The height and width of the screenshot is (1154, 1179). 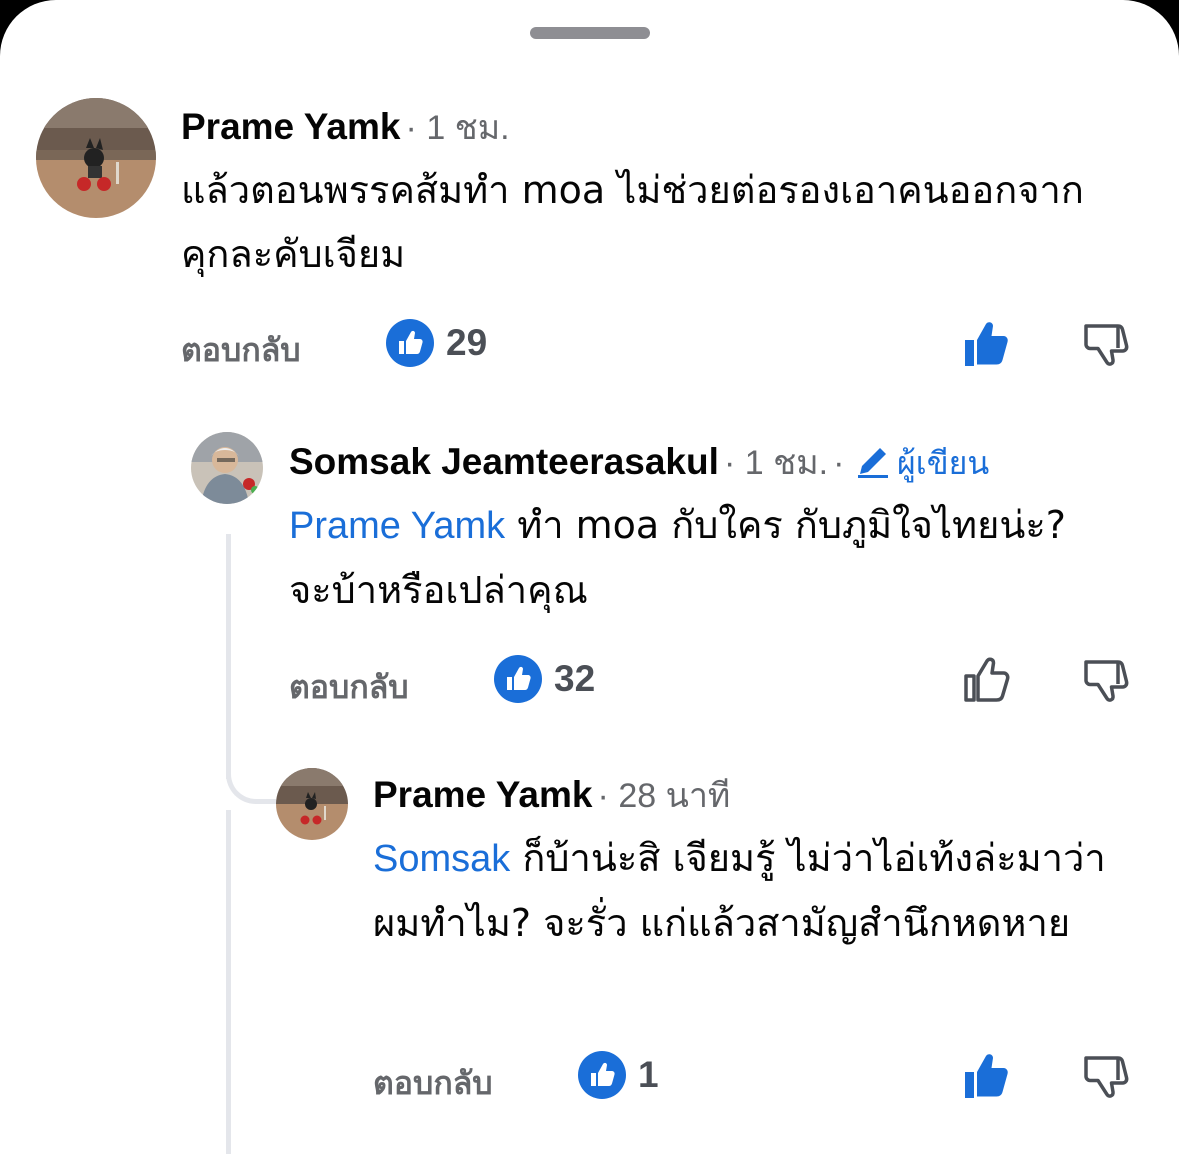 I want to click on comment-header: Somsak Jeamteerasakul · 1 ชม. · ผู้เขียน, so click(x=639, y=461).